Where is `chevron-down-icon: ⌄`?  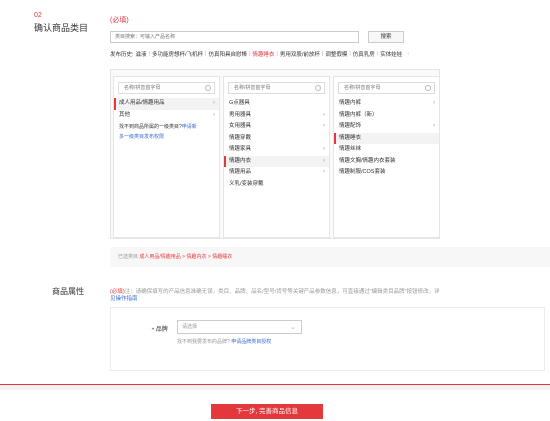
chevron-down-icon: ⌄ is located at coordinates (293, 327).